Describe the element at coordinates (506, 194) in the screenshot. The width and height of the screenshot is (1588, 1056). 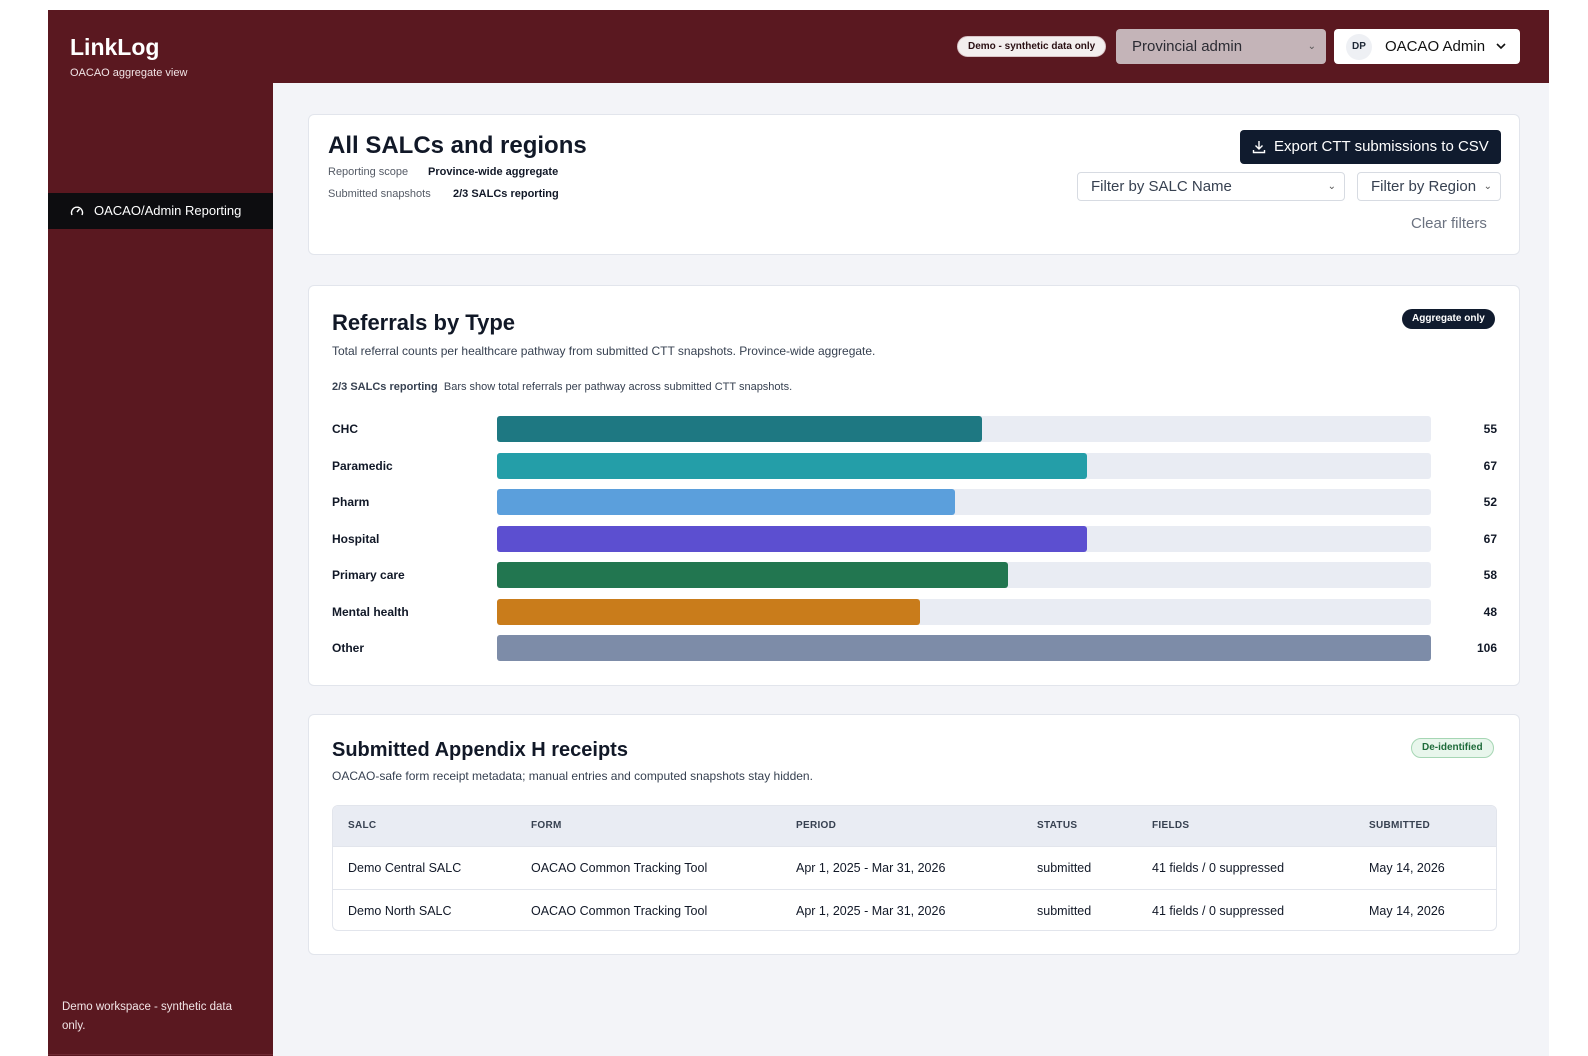
I see `snapshots-value: 2/3 SALCs reporting` at that location.